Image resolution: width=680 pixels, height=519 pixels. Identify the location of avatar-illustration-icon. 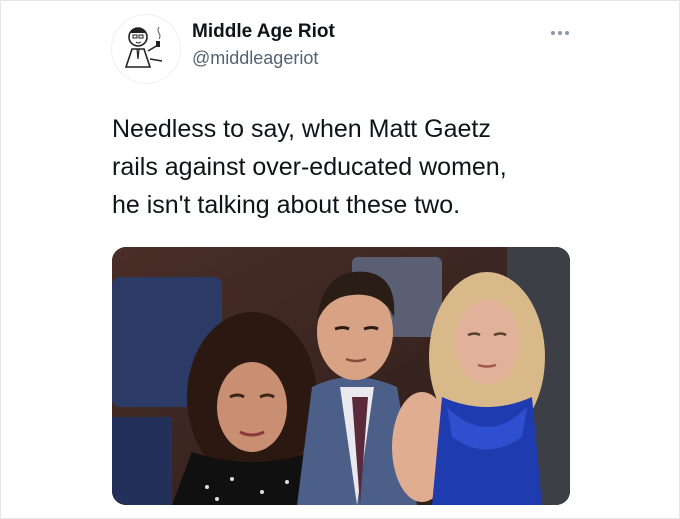
(146, 49).